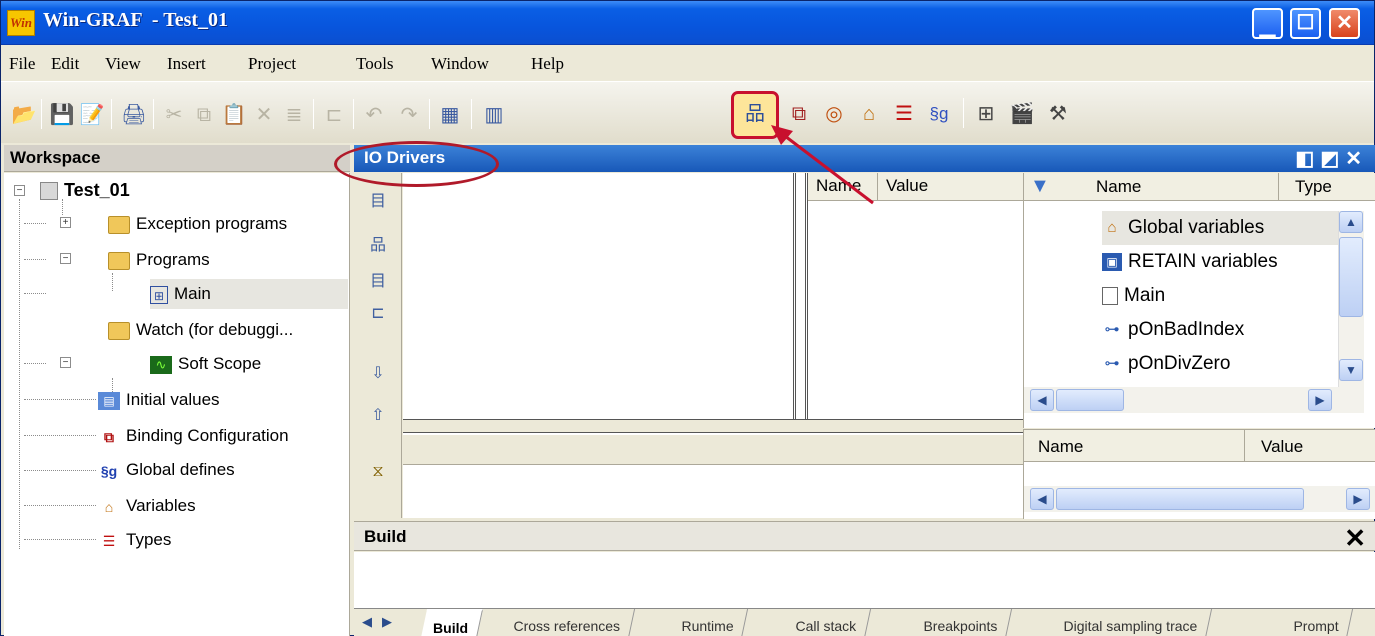 This screenshot has height=636, width=1375. I want to click on tab-label: Prompt, so click(1316, 626).